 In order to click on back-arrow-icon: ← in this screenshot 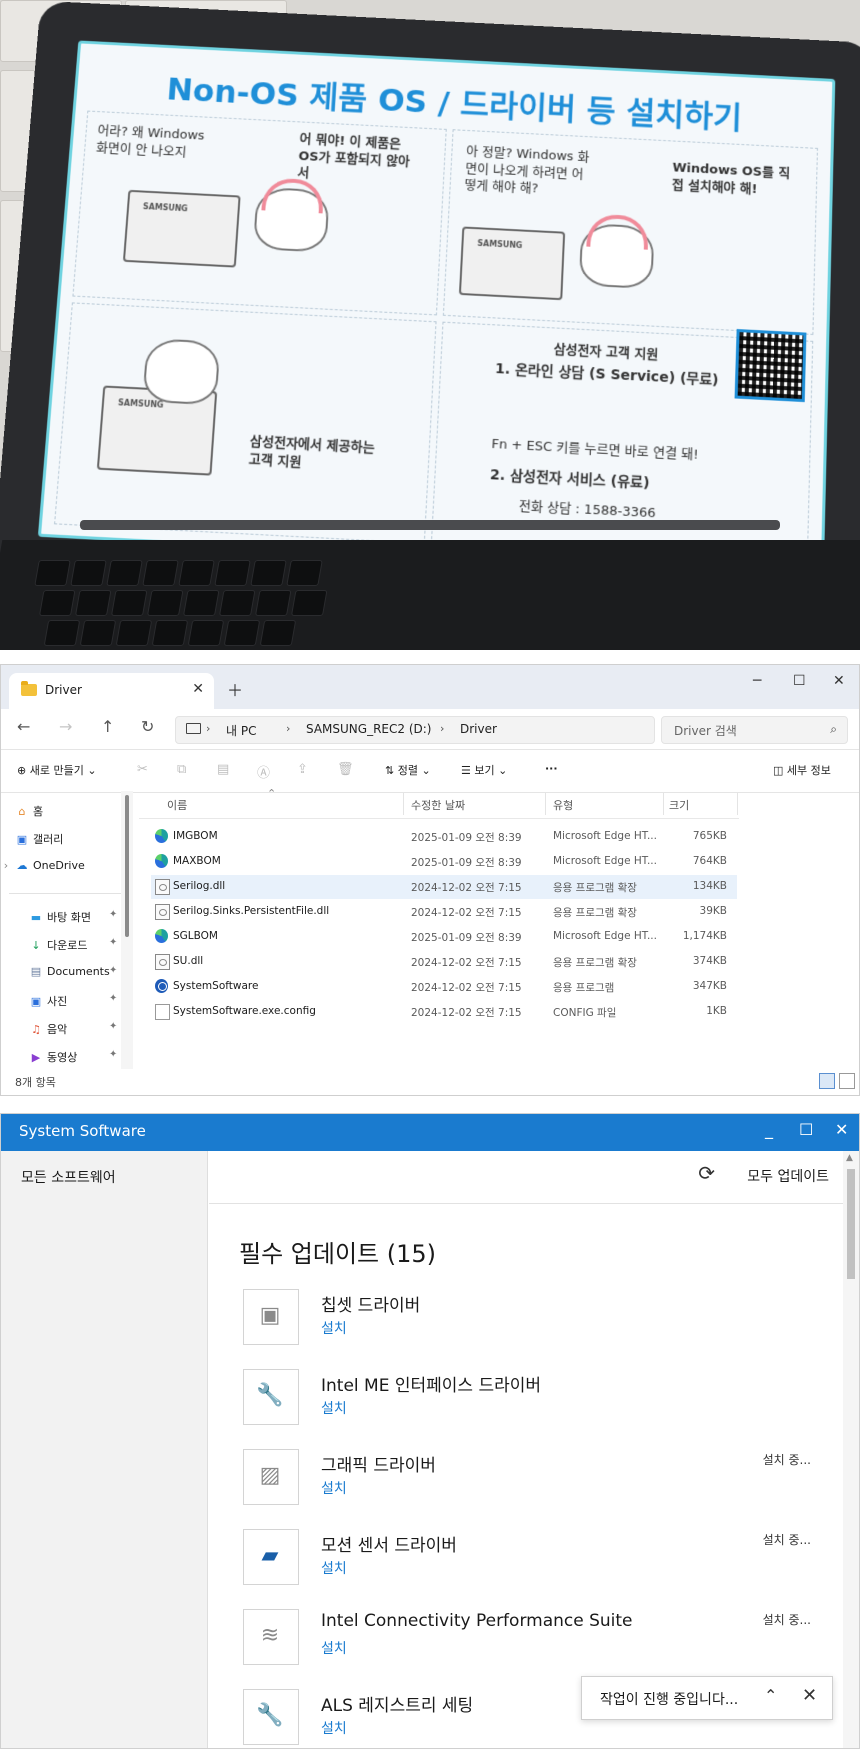, I will do `click(23, 726)`.